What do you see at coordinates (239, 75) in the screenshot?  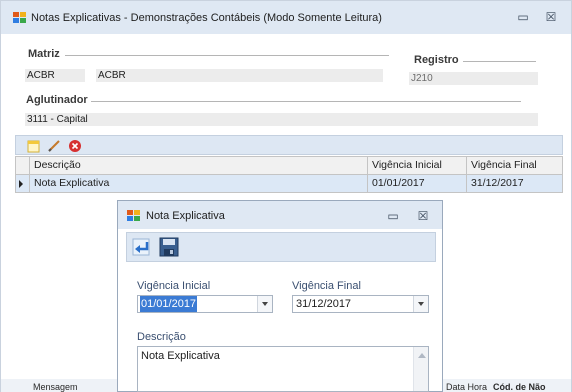 I see `matriz-name-field: ACBR` at bounding box center [239, 75].